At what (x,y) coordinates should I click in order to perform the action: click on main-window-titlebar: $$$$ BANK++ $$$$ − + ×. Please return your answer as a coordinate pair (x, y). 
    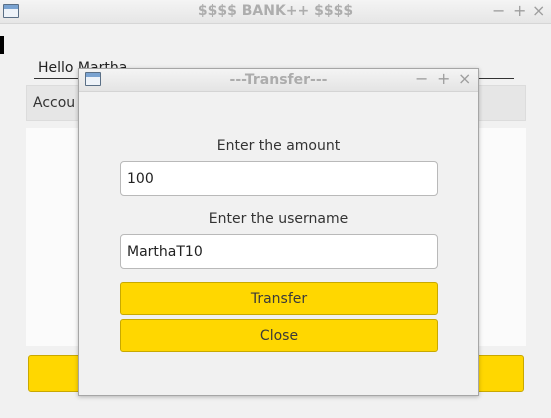
    Looking at the image, I should click on (275, 12).